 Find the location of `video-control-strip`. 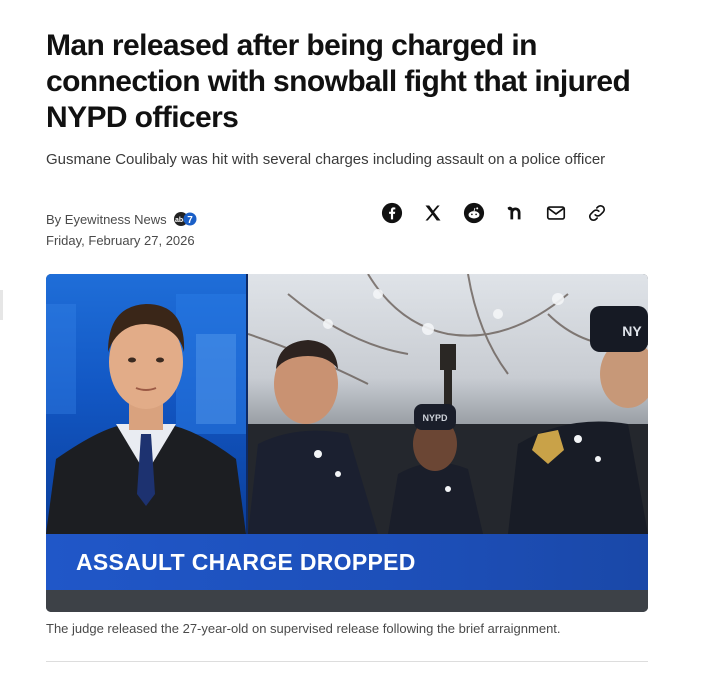

video-control-strip is located at coordinates (347, 601).